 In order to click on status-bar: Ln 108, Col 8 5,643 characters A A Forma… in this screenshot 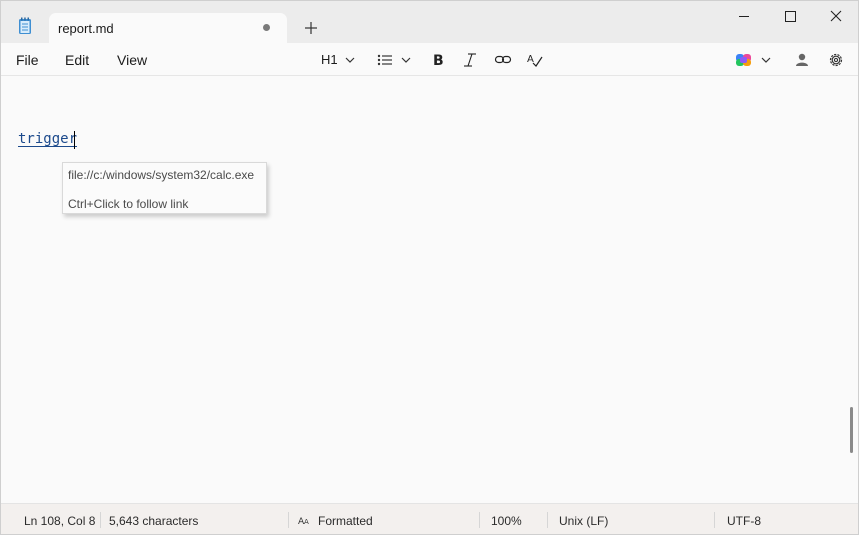, I will do `click(429, 518)`.